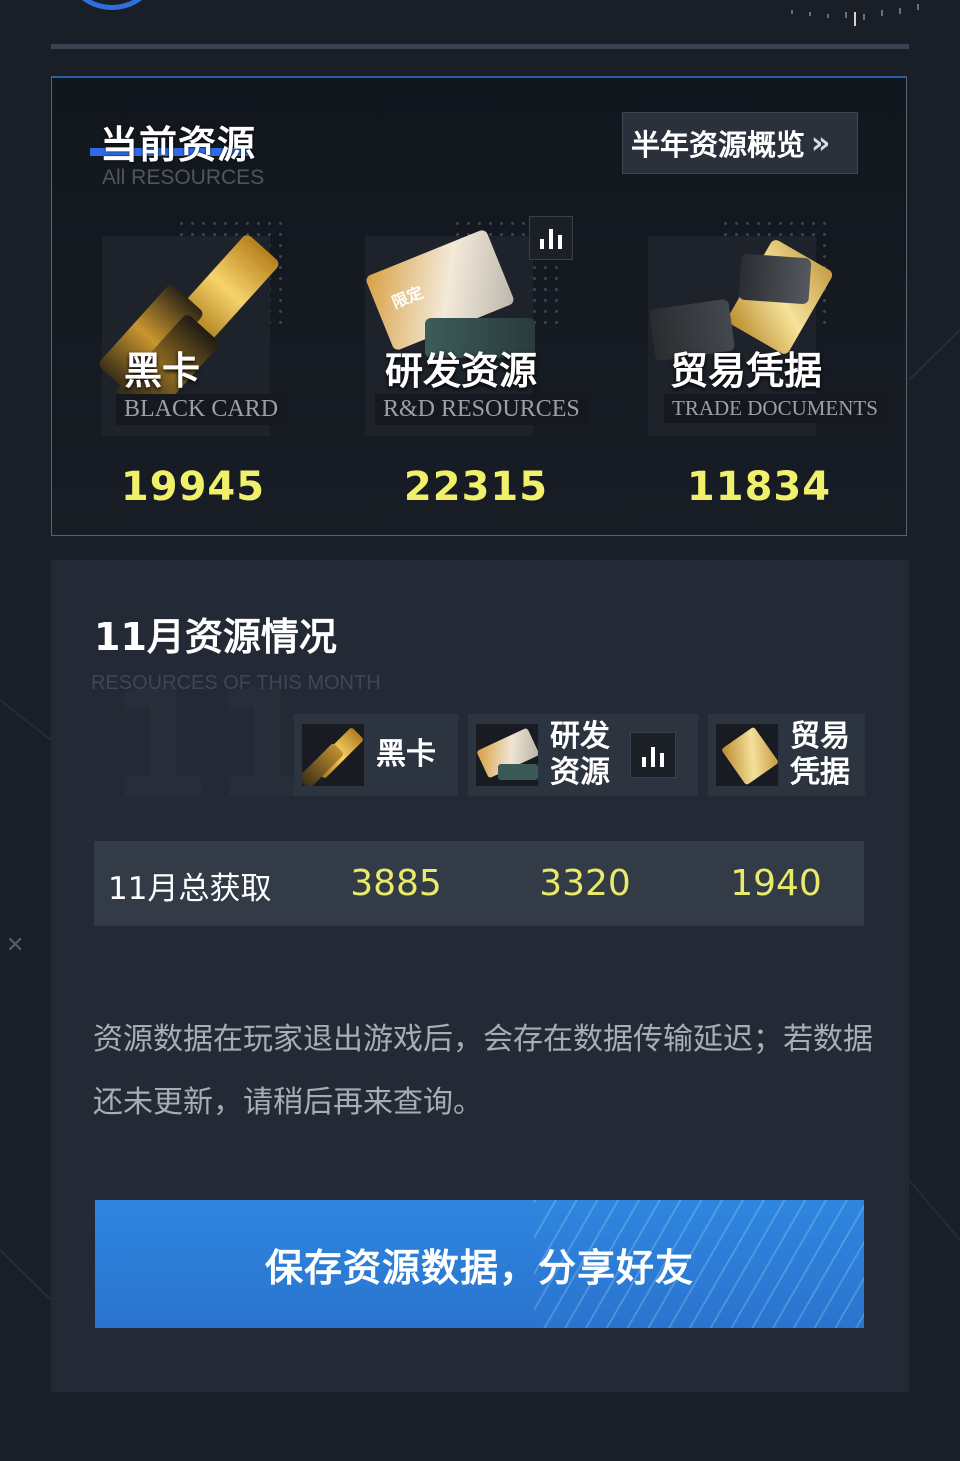  Describe the element at coordinates (192, 331) in the screenshot. I see `resource-card-black-card: 黑卡 BLACK CARD` at that location.